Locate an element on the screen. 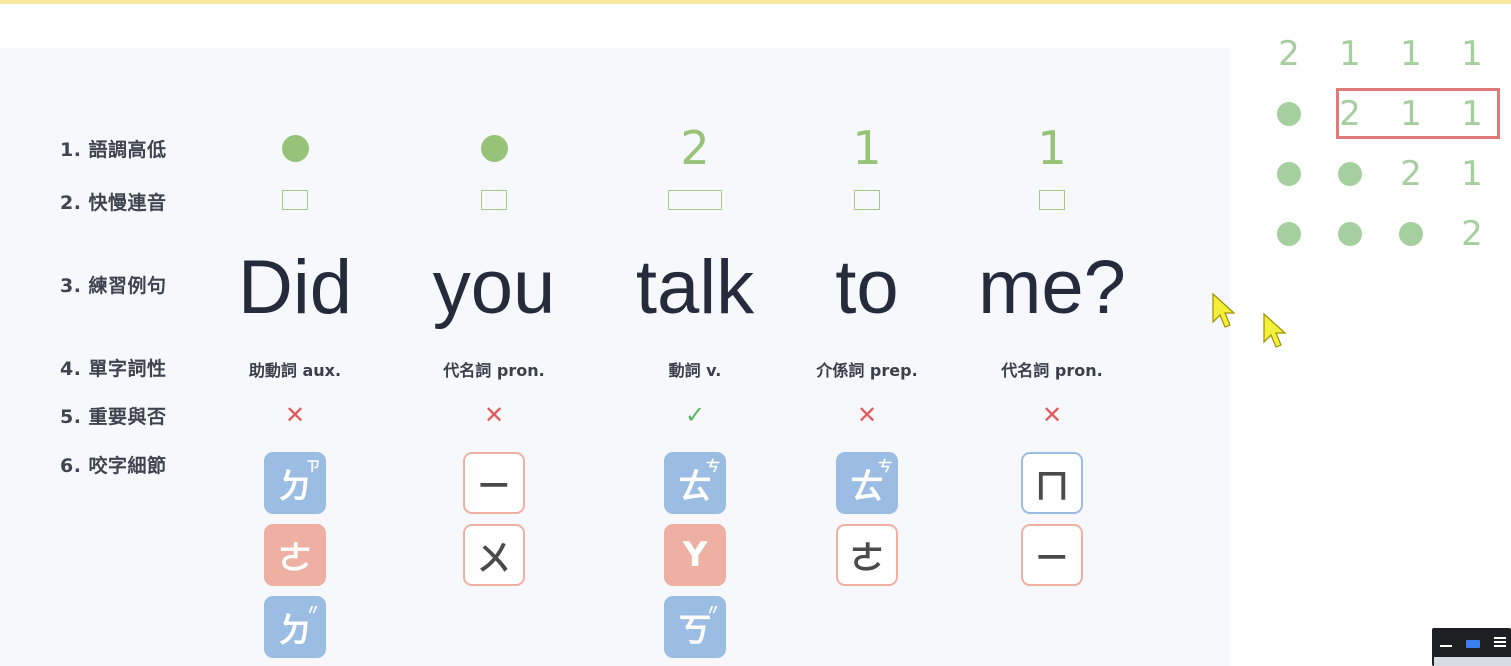 The height and width of the screenshot is (666, 1511). mini-window-controls is located at coordinates (1471, 647).